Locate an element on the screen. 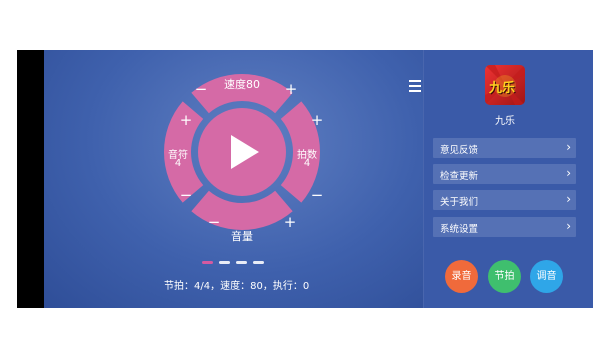 The image size is (600, 360). note-increase-button: + is located at coordinates (186, 120).